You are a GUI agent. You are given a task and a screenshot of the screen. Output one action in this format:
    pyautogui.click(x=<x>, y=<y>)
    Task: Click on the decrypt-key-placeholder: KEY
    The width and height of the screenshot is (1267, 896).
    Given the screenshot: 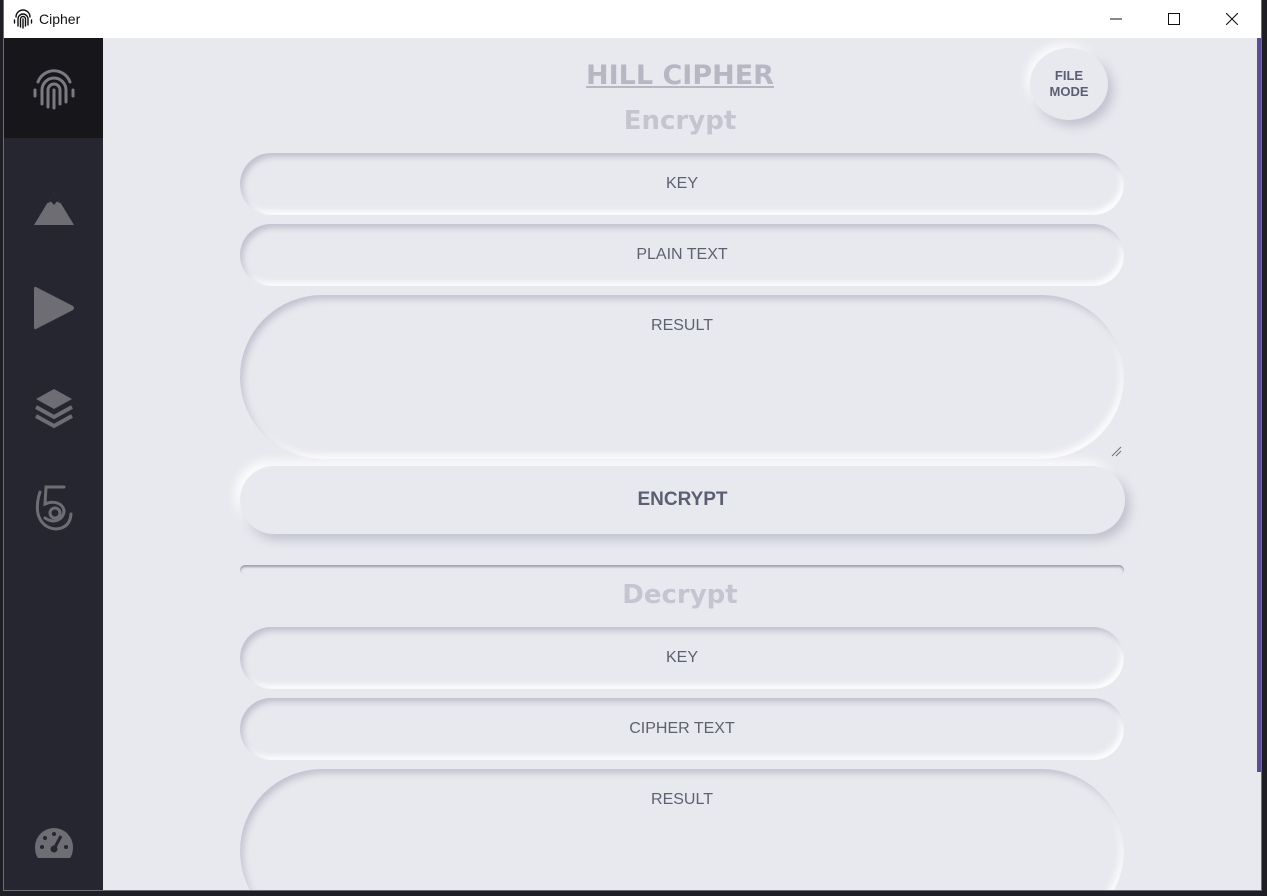 What is the action you would take?
    pyautogui.click(x=681, y=657)
    